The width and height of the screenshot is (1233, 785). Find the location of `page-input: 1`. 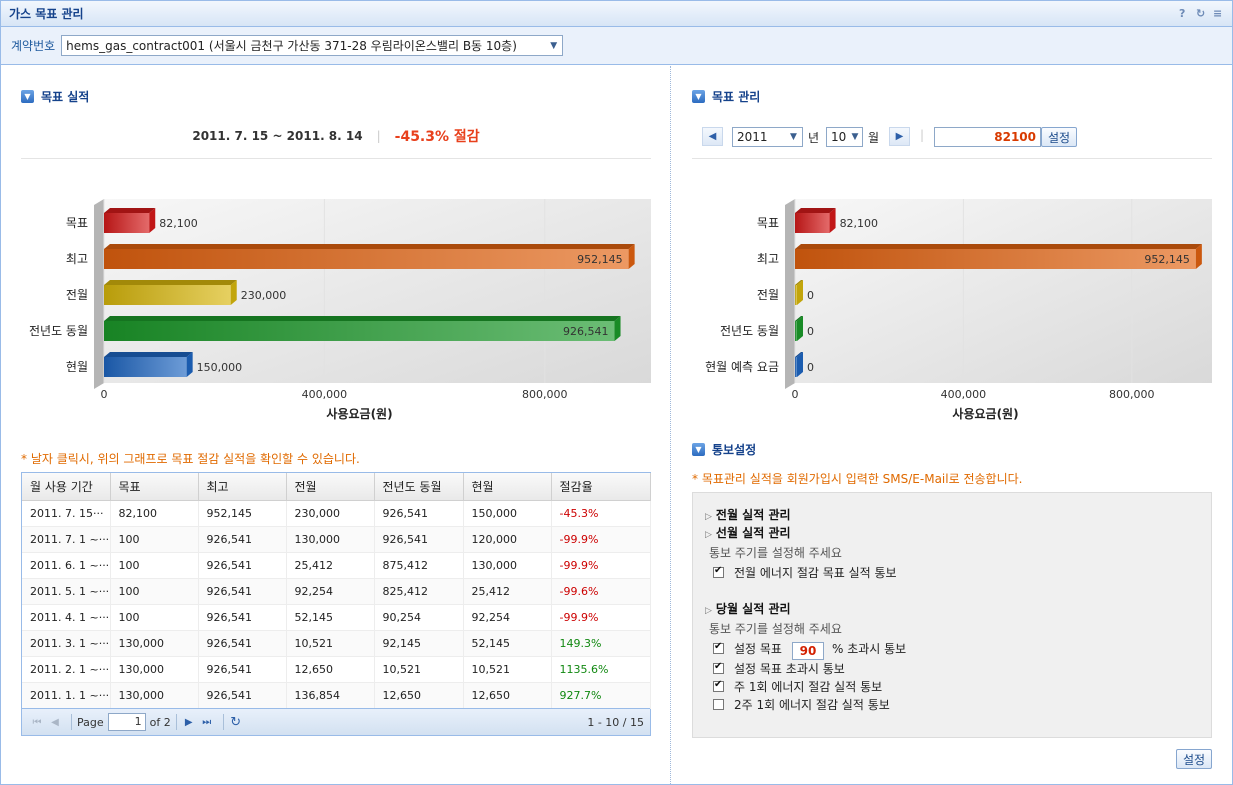

page-input: 1 is located at coordinates (126, 722).